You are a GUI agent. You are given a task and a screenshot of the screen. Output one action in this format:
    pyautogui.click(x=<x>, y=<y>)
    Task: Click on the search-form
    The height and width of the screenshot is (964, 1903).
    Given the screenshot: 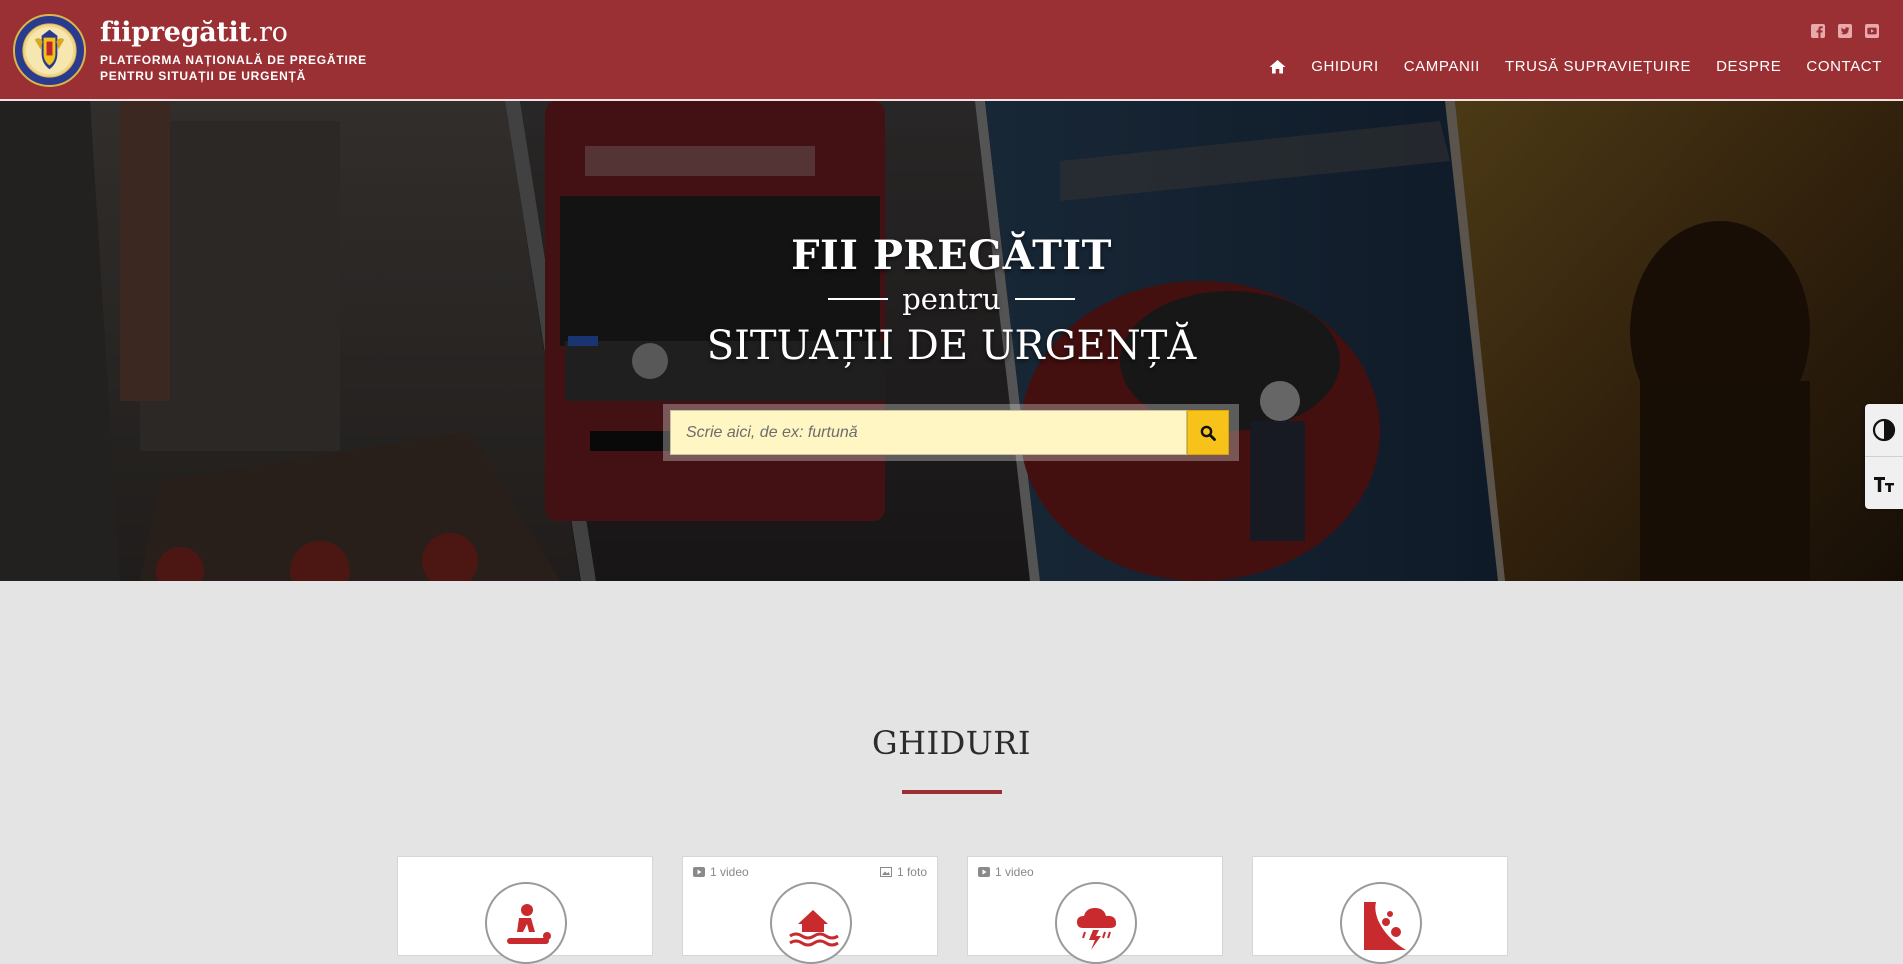 What is the action you would take?
    pyautogui.click(x=951, y=432)
    